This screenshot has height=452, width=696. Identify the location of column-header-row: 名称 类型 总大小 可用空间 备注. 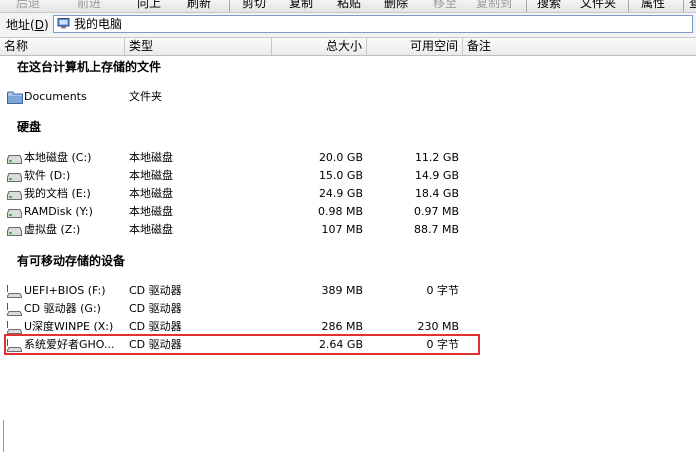
(348, 47).